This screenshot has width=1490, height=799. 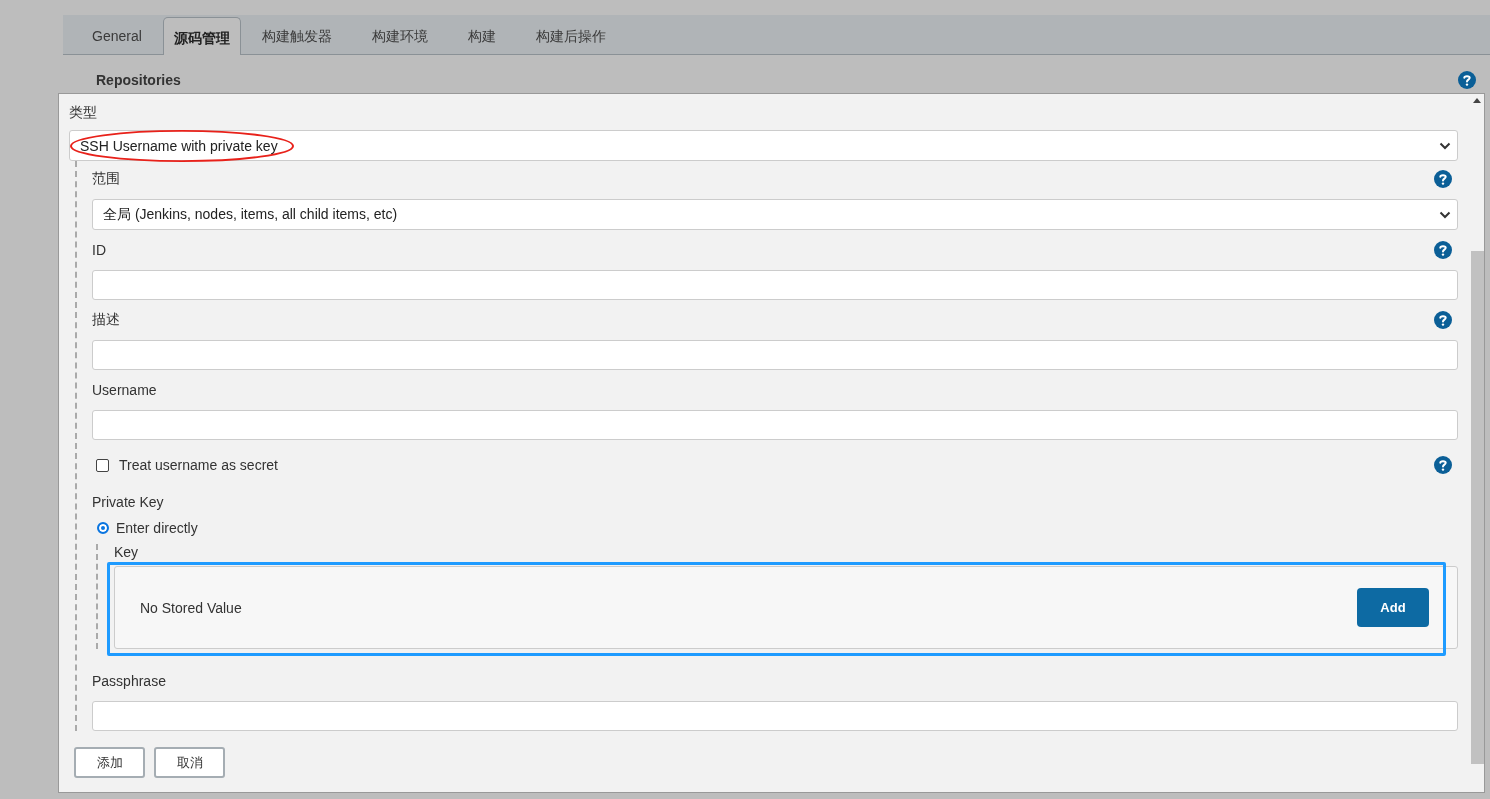 I want to click on scroll-up-icon, so click(x=1477, y=100).